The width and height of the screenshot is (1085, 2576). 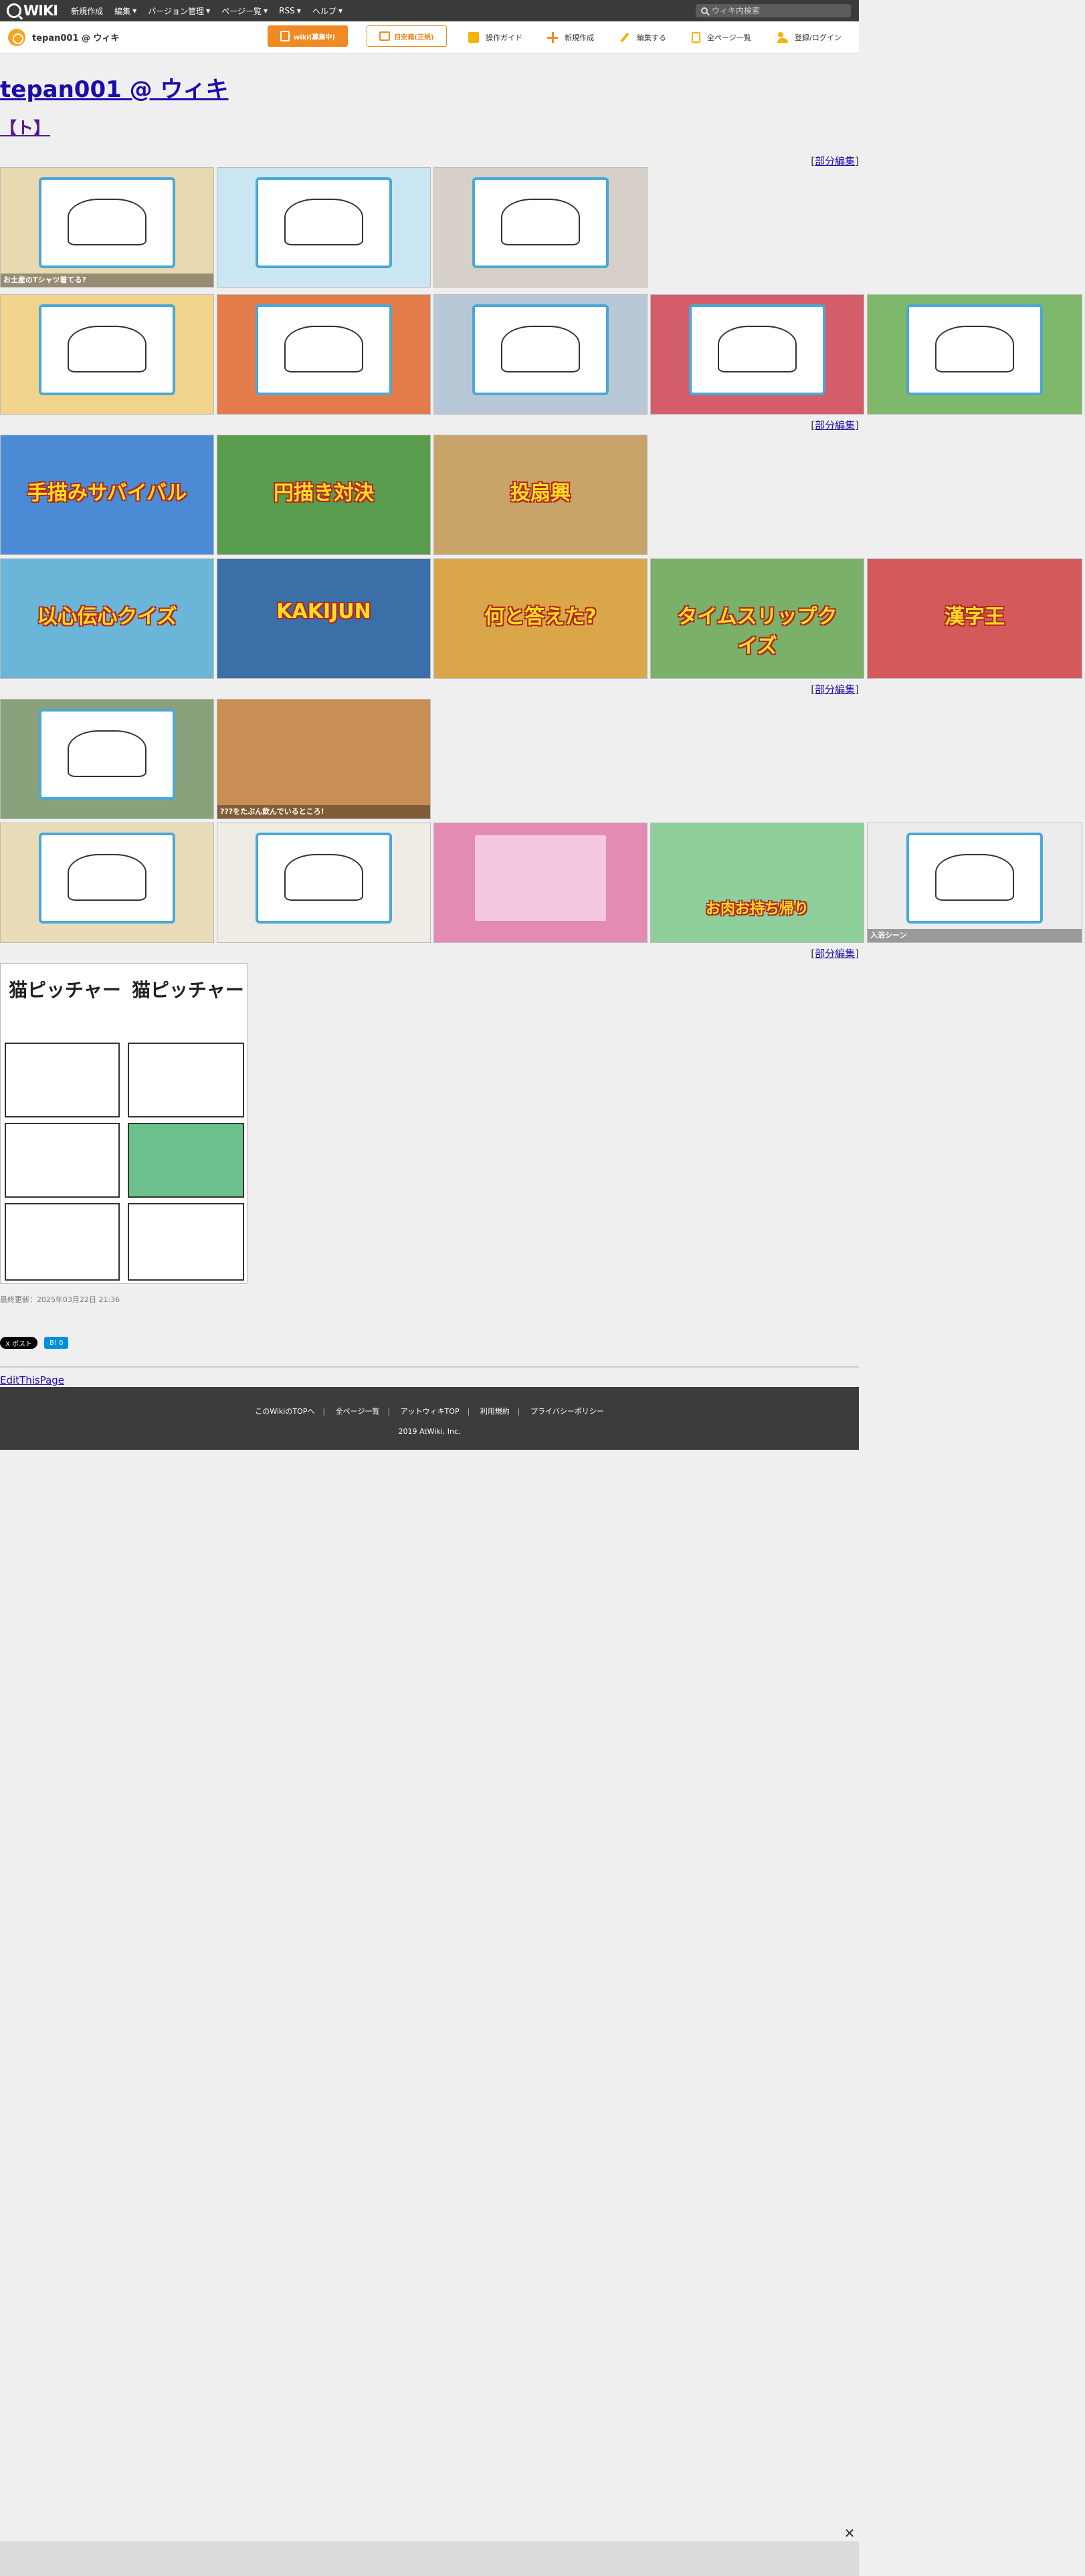 What do you see at coordinates (114, 88) in the screenshot?
I see `page-title: tepan001 @ ウィキ` at bounding box center [114, 88].